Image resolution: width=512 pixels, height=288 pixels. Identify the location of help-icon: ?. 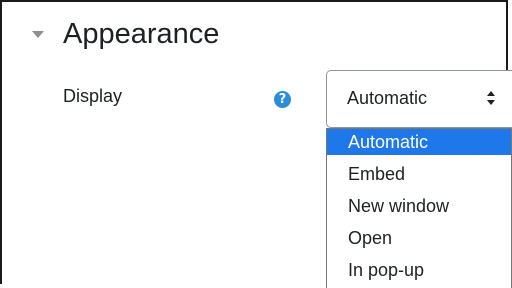
(282, 99).